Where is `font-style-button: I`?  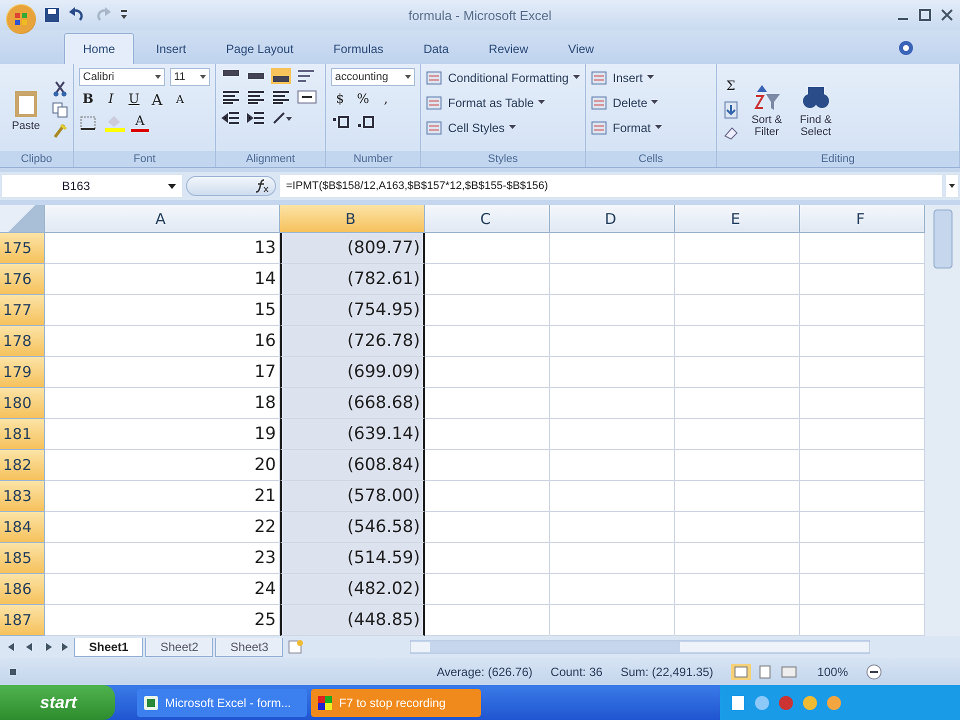
font-style-button: I is located at coordinates (111, 99).